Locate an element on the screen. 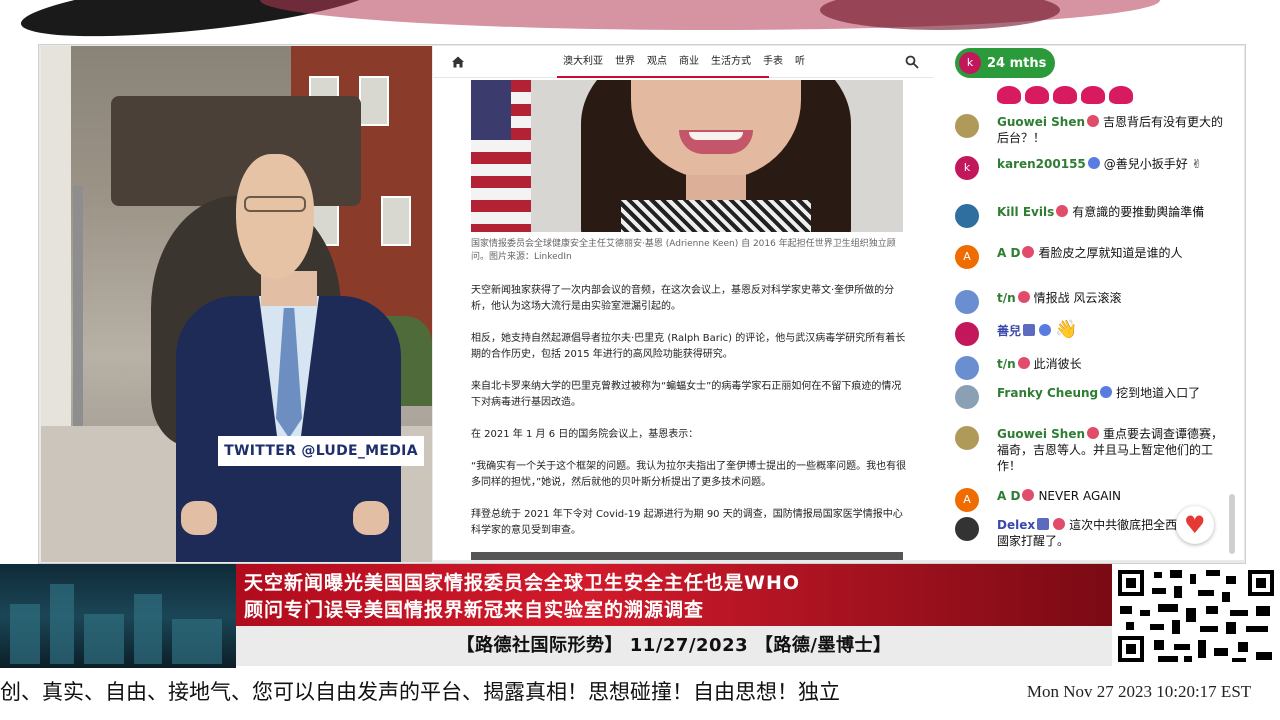 This screenshot has width=1280, height=720. chat-scrollbar is located at coordinates (1232, 524).